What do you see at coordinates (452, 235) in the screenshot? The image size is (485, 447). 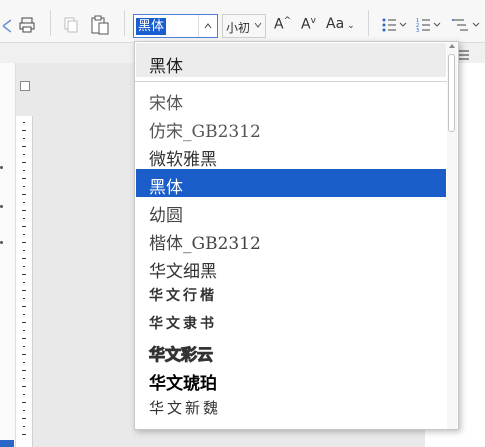 I see `dropdown-scrollbar` at bounding box center [452, 235].